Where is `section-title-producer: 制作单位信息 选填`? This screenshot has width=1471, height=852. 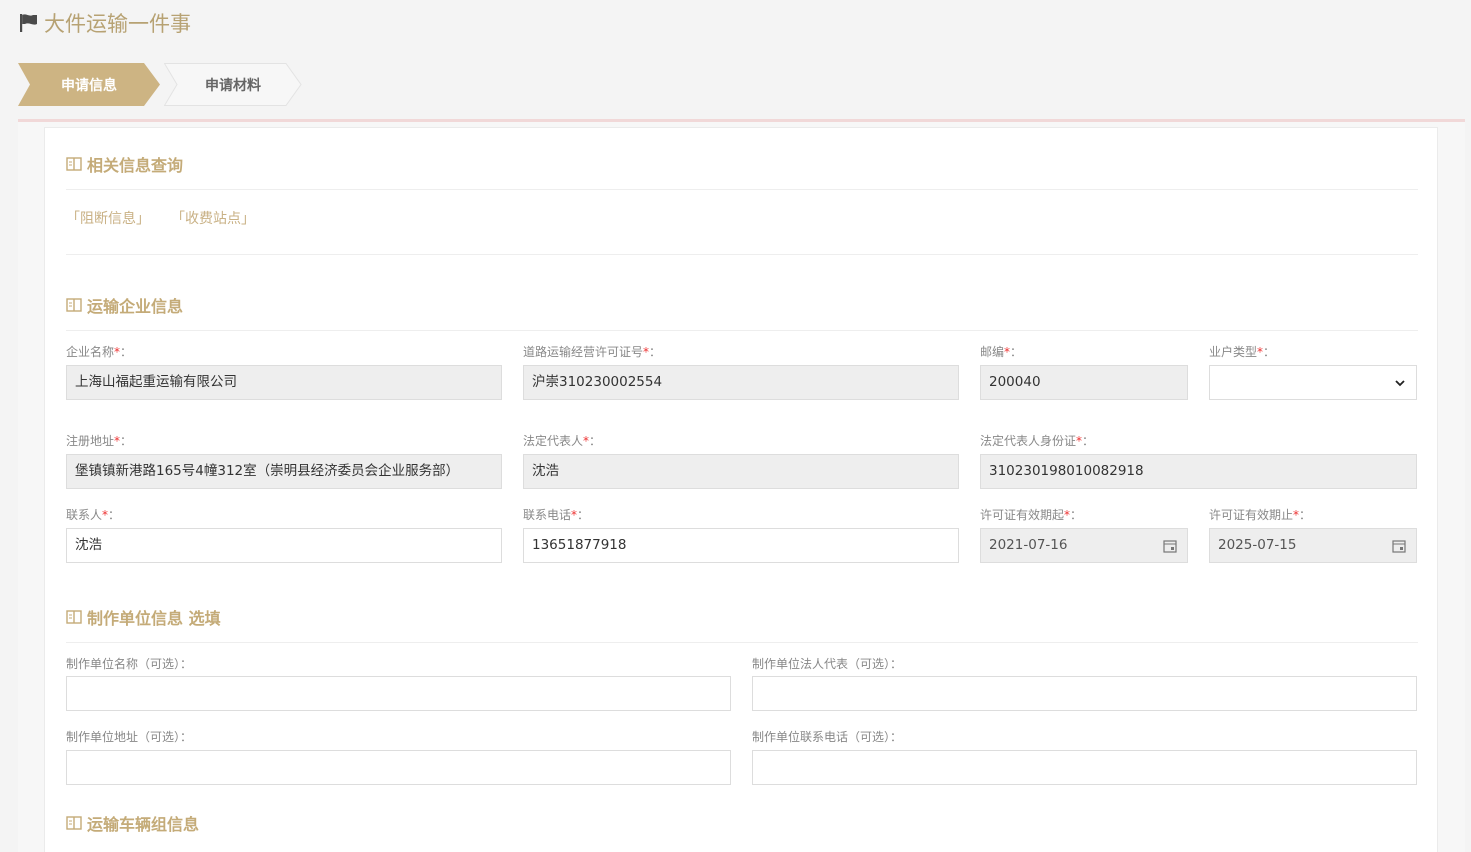
section-title-producer: 制作单位信息 选填 is located at coordinates (143, 617).